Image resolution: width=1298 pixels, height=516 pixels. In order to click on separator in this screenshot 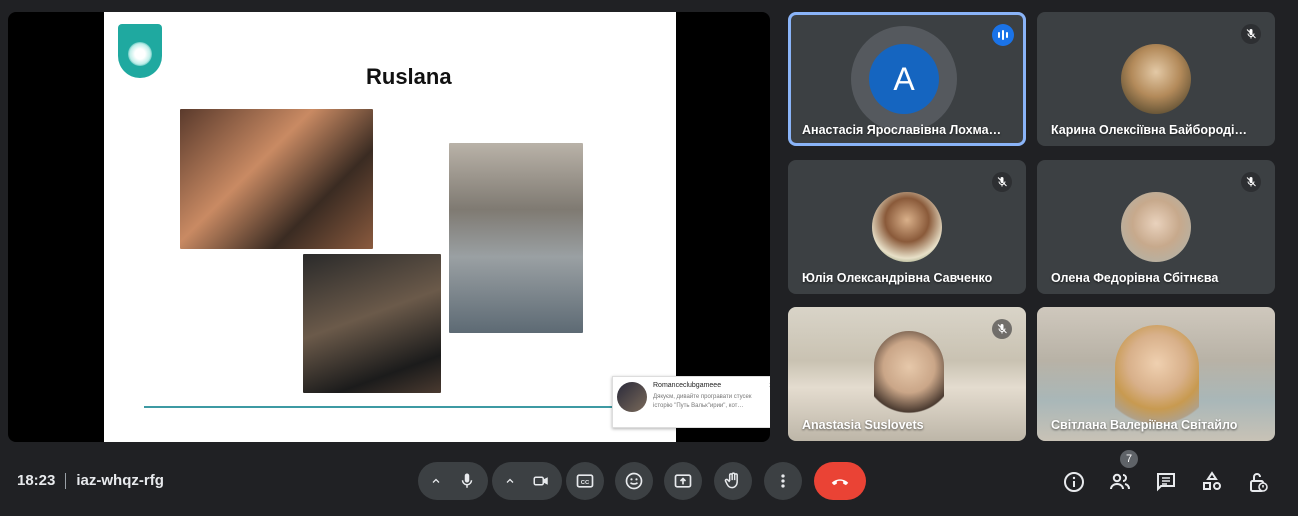, I will do `click(66, 480)`.